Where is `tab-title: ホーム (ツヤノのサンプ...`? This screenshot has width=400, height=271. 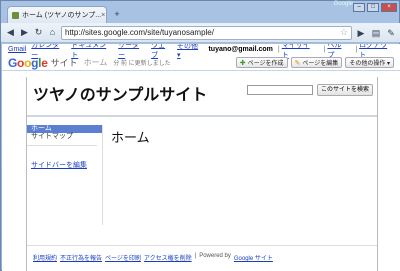
tab-title: ホーム (ツヤノのサンプ... is located at coordinates (62, 15).